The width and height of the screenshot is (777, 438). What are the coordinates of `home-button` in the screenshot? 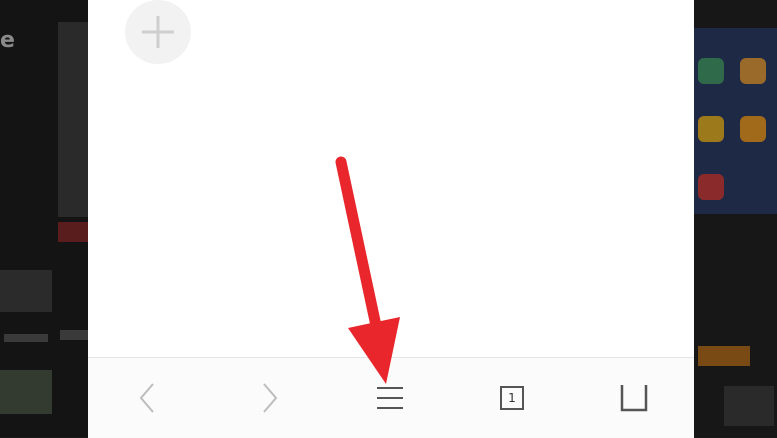 It's located at (634, 398).